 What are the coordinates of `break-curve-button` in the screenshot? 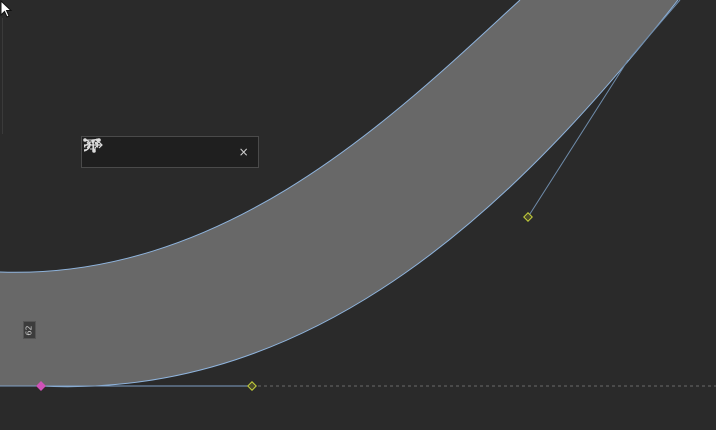 It's located at (125, 150).